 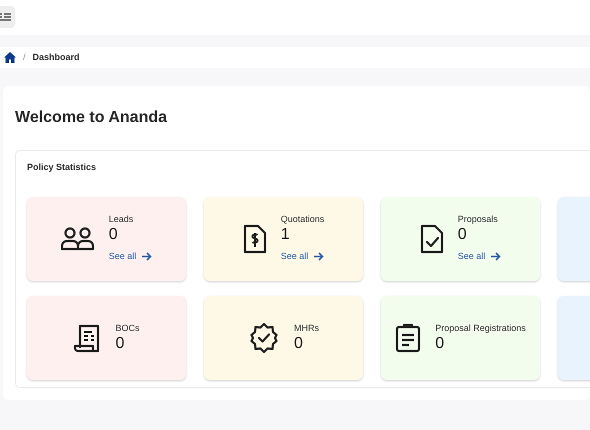 What do you see at coordinates (408, 337) in the screenshot?
I see `clipboard-icon` at bounding box center [408, 337].